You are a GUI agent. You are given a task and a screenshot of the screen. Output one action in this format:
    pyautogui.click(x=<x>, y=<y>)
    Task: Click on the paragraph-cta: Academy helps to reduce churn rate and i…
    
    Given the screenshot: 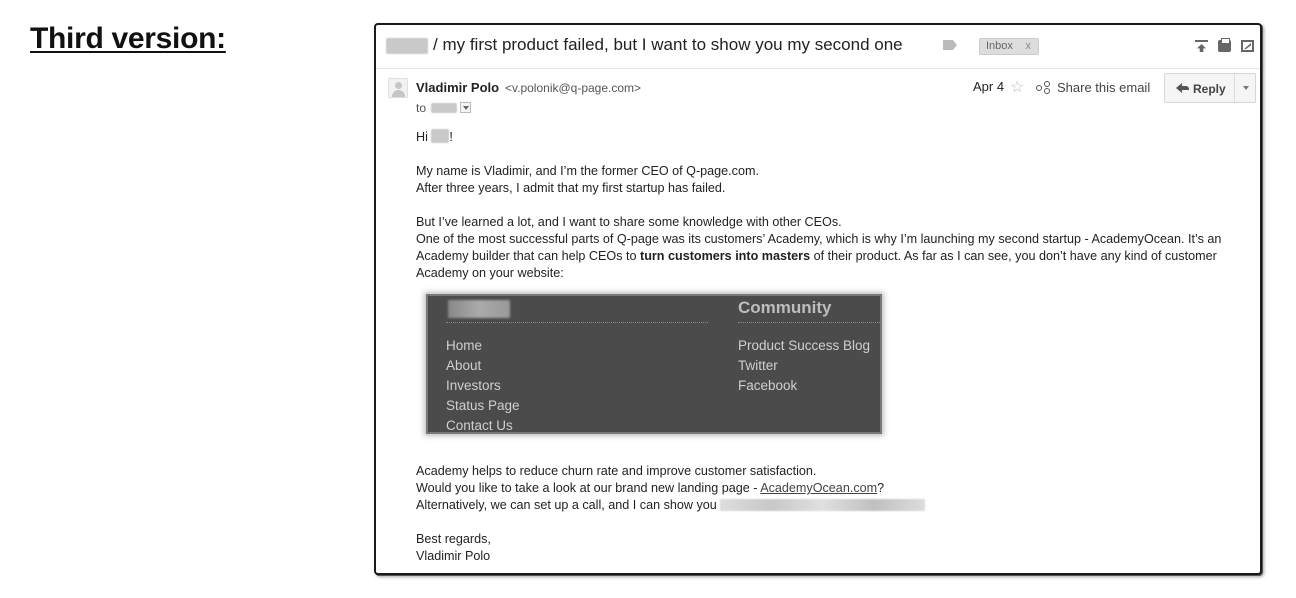 What is the action you would take?
    pyautogui.click(x=836, y=488)
    